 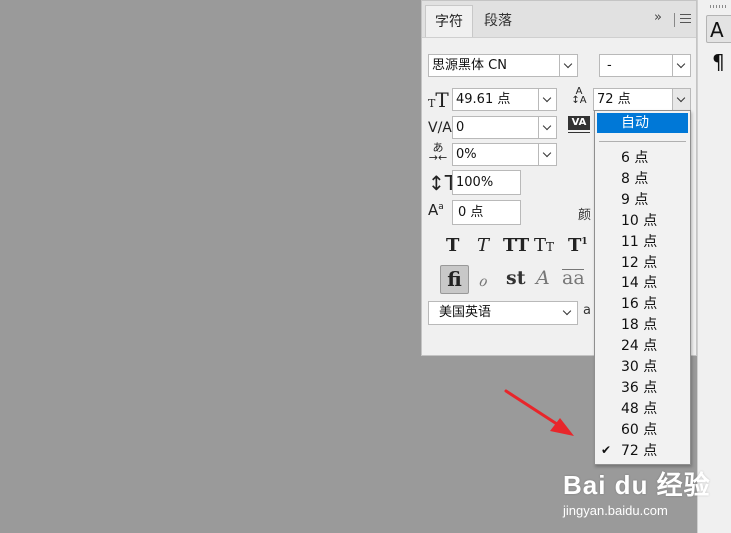 I want to click on checkmark-icon: ✔, so click(x=606, y=449).